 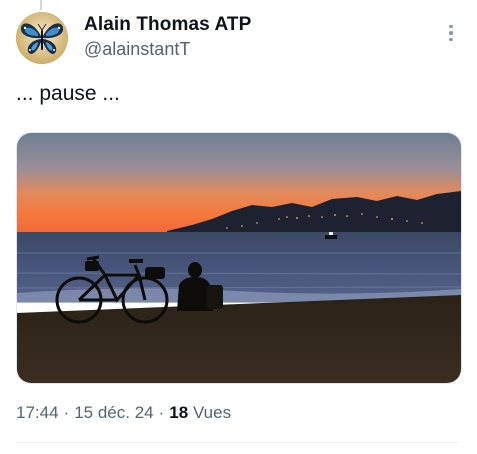 I want to click on views-label: Vues, so click(x=212, y=412).